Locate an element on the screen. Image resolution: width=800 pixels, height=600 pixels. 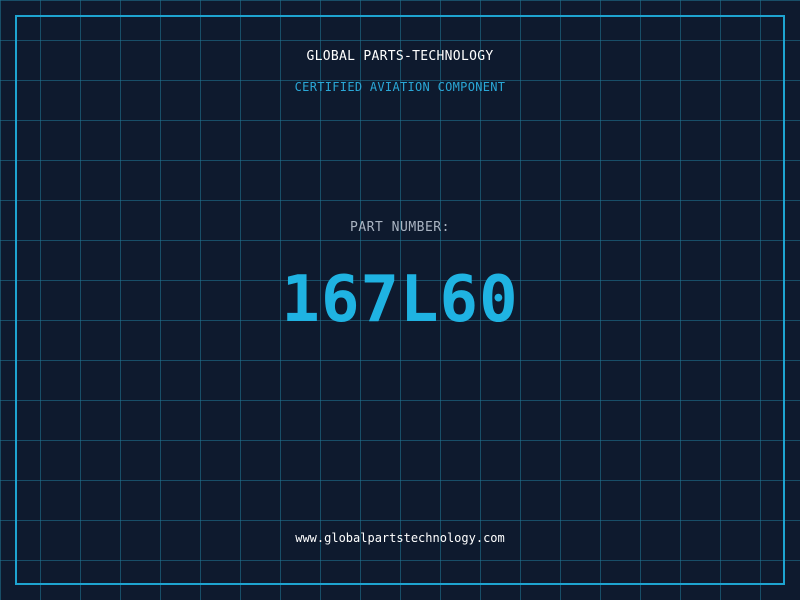
company-name: GLOBAL PARTS-TECHNOLOGY is located at coordinates (400, 56).